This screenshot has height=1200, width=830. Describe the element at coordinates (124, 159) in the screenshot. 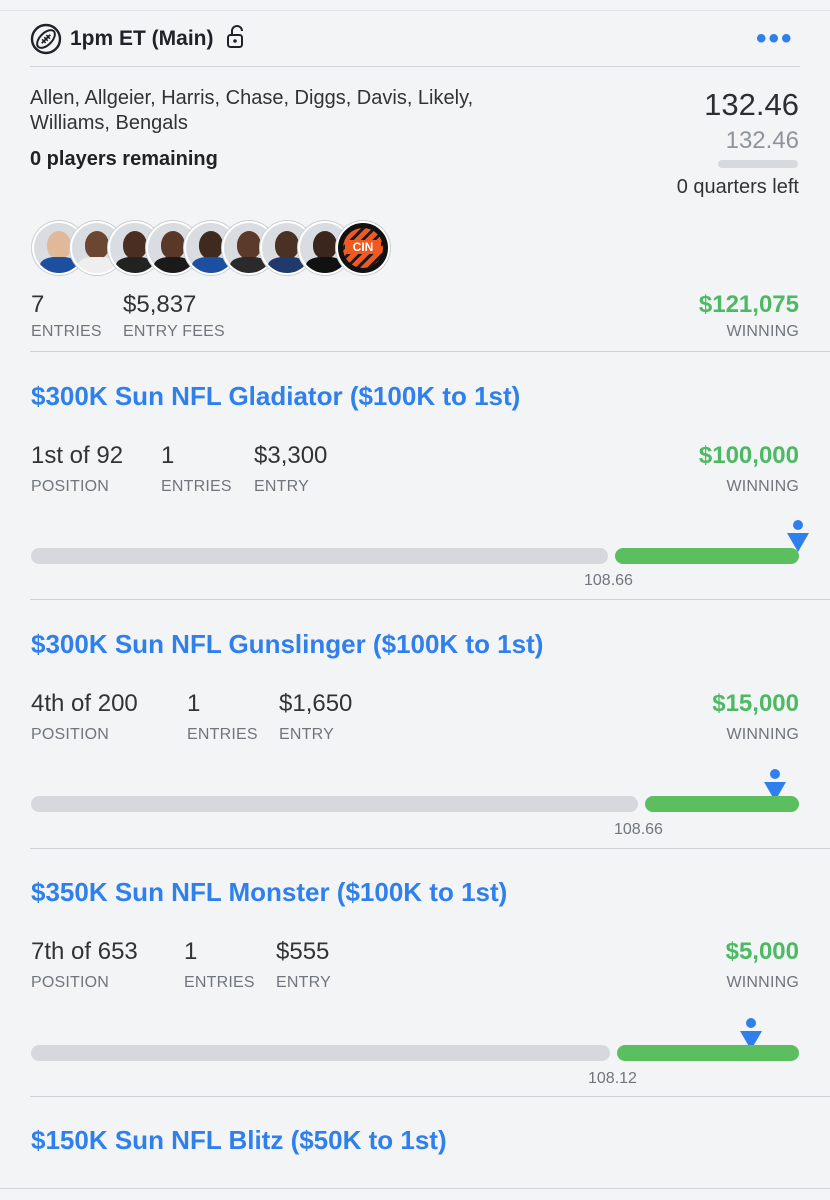

I see `players-remaining: 0 players remaining` at that location.